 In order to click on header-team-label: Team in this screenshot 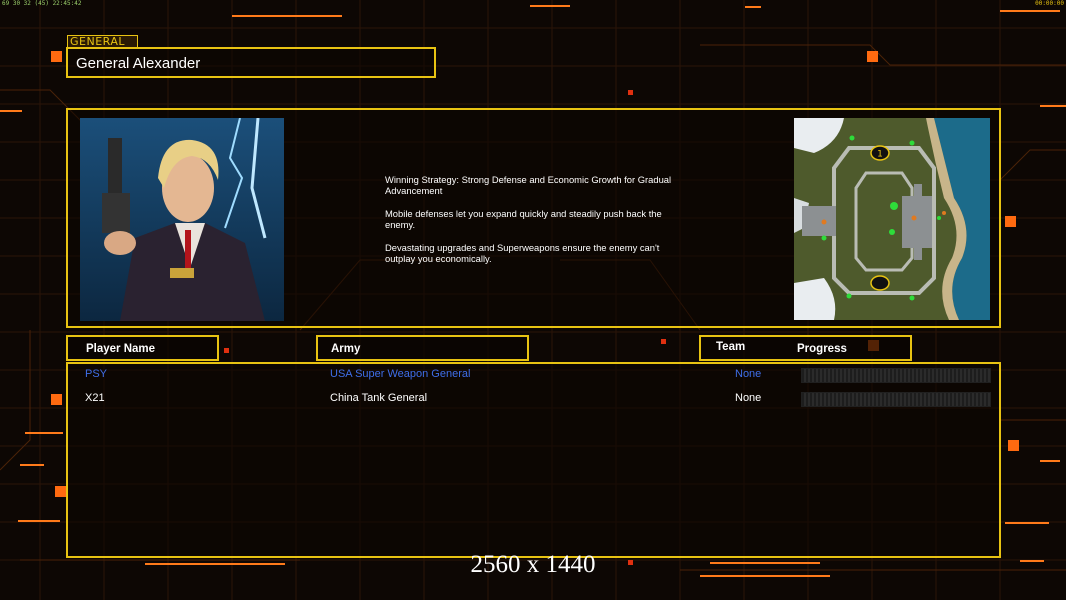, I will do `click(731, 347)`.